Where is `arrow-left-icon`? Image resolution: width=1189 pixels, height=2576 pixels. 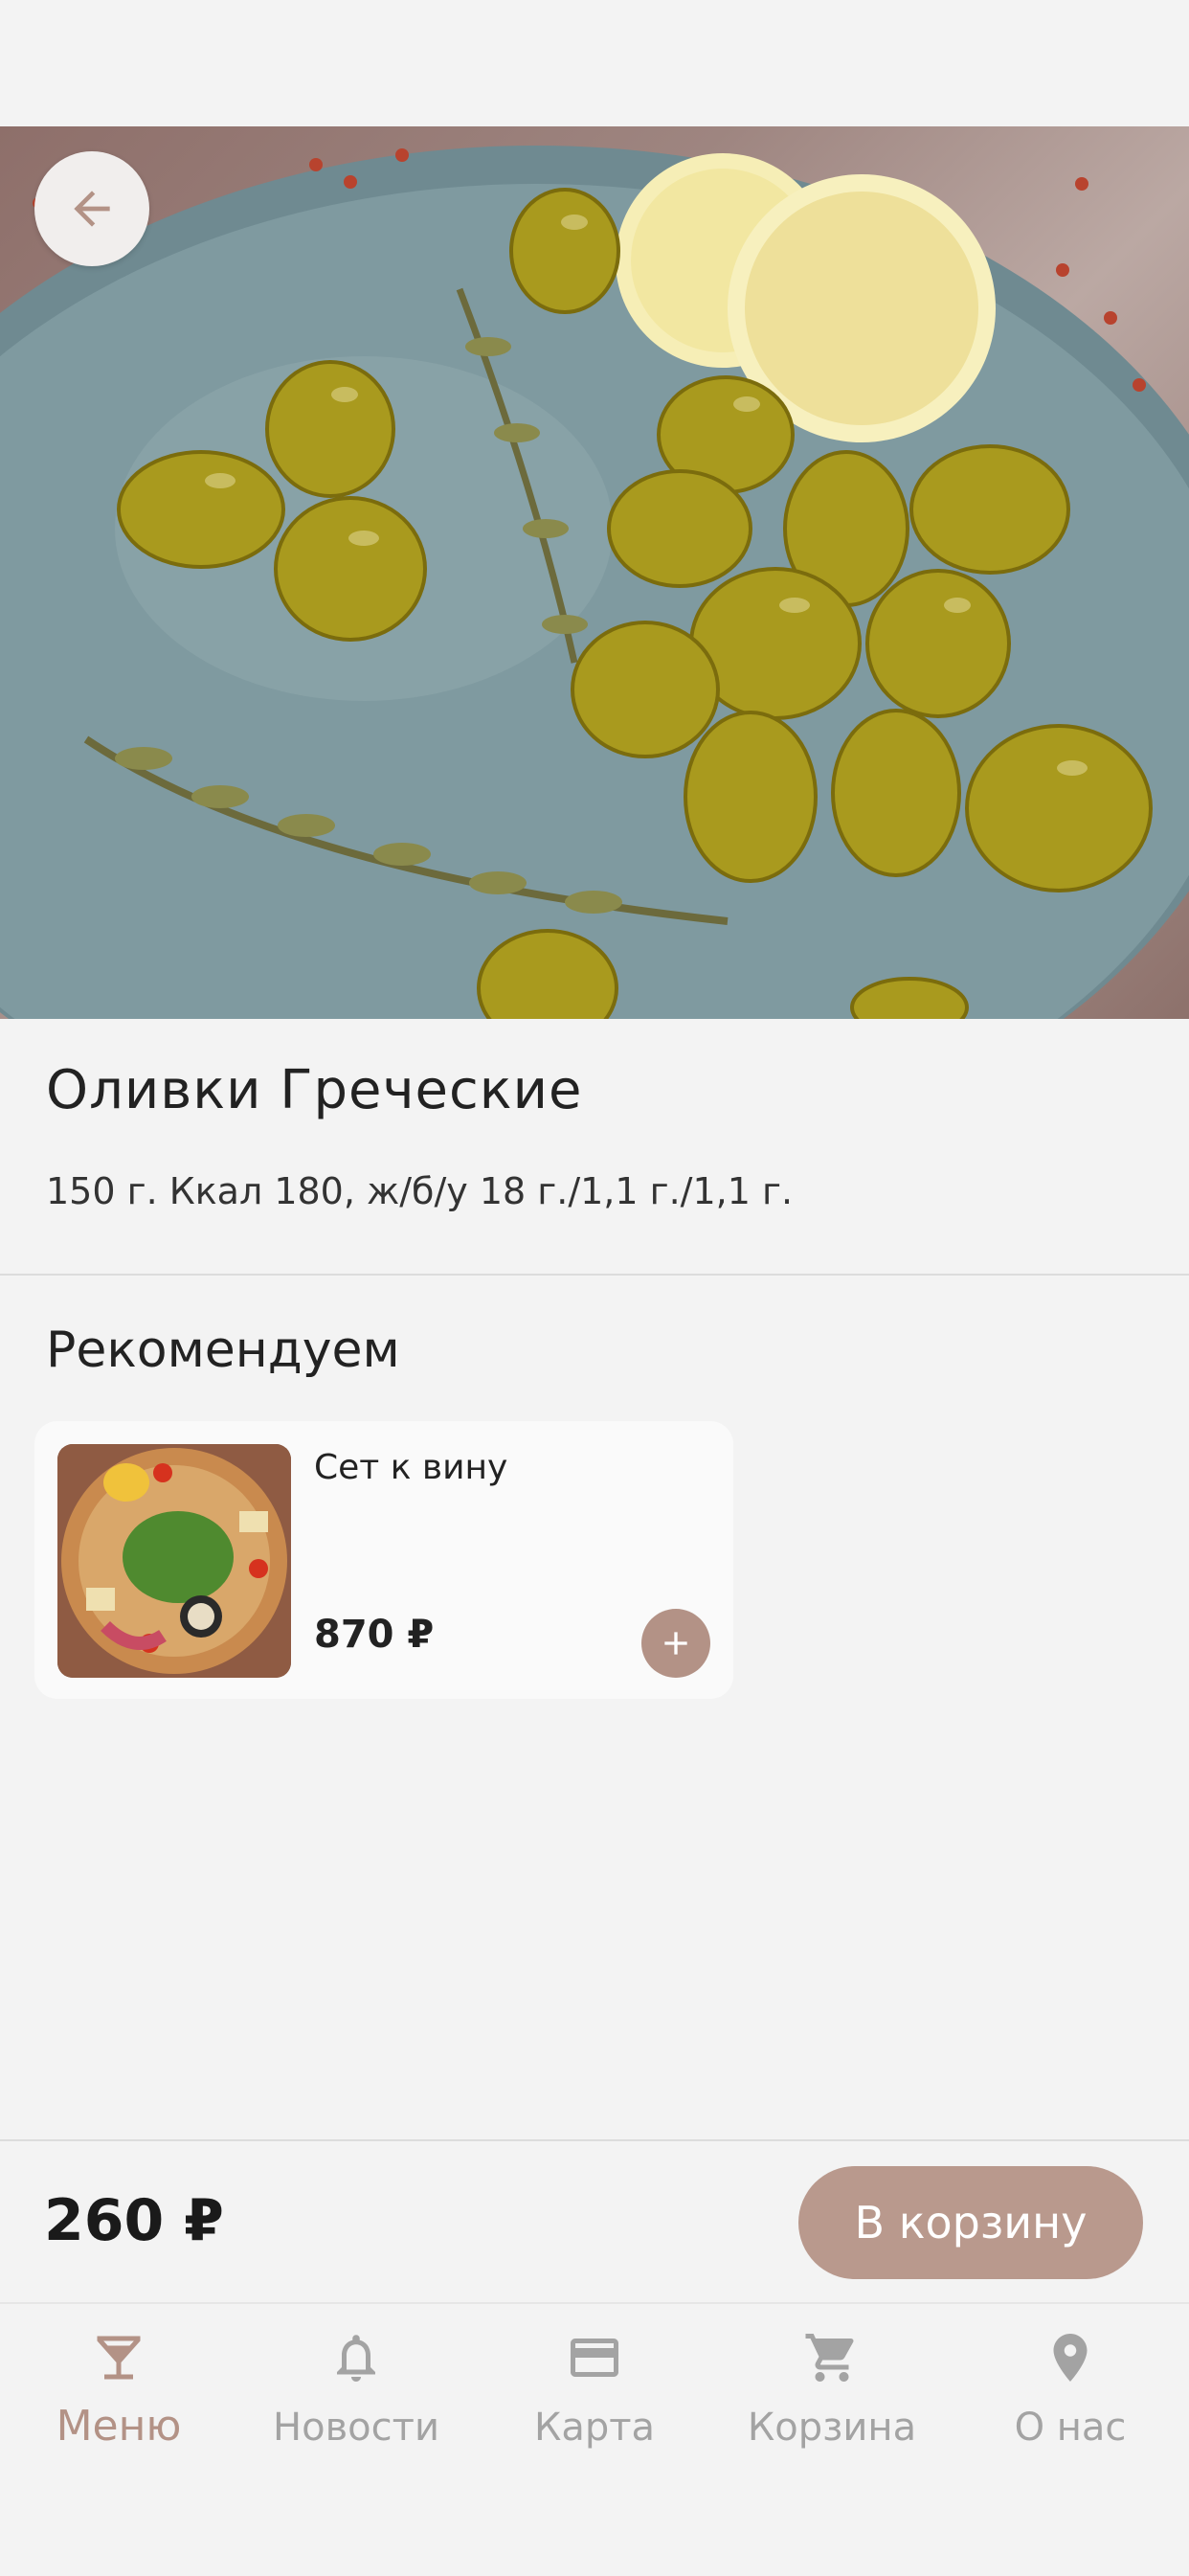
arrow-left-icon is located at coordinates (92, 209).